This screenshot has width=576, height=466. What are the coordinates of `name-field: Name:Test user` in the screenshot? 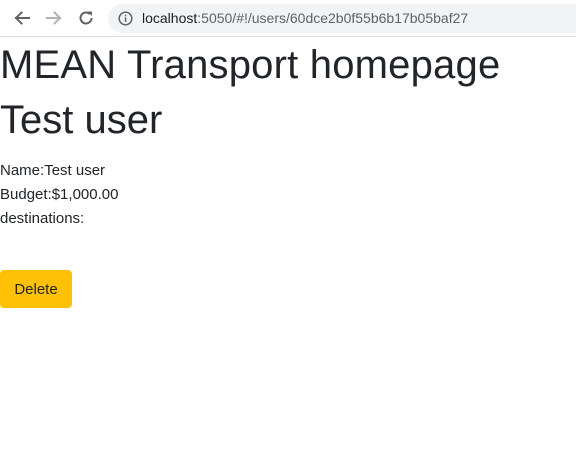 It's located at (52, 171).